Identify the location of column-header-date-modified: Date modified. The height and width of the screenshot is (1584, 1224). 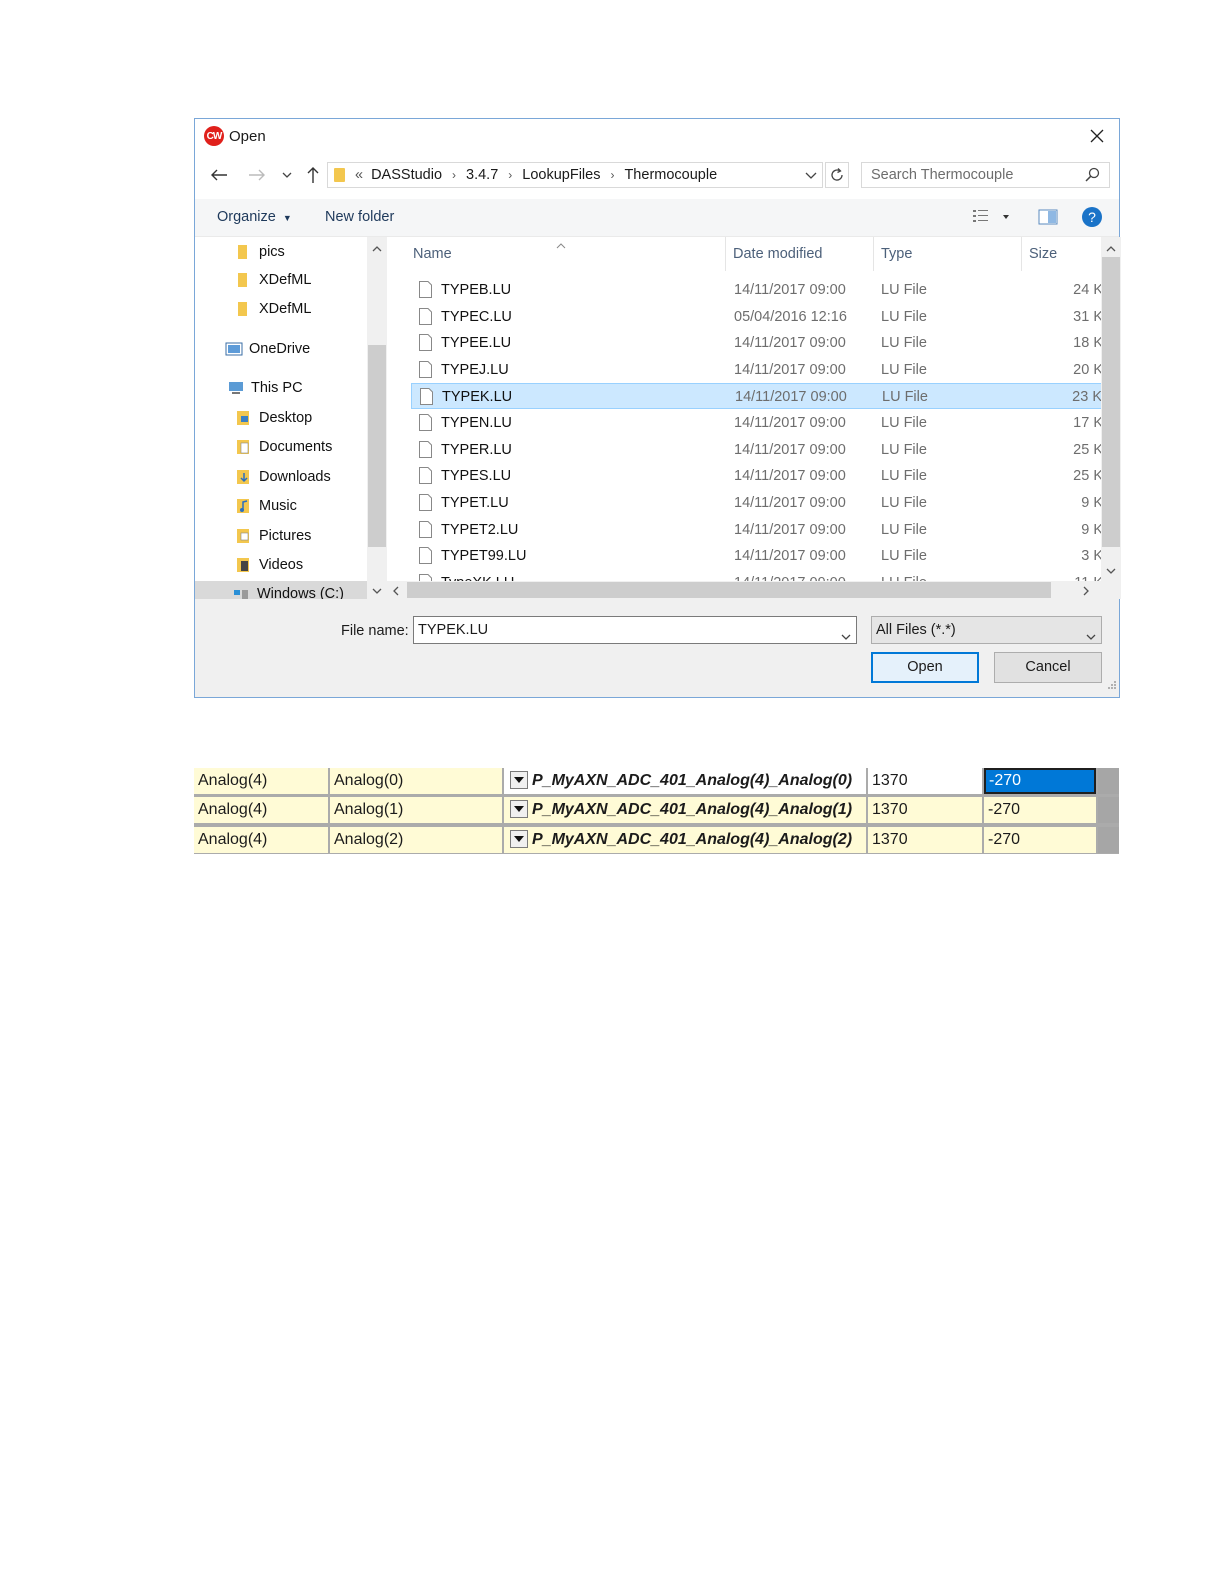
(777, 254).